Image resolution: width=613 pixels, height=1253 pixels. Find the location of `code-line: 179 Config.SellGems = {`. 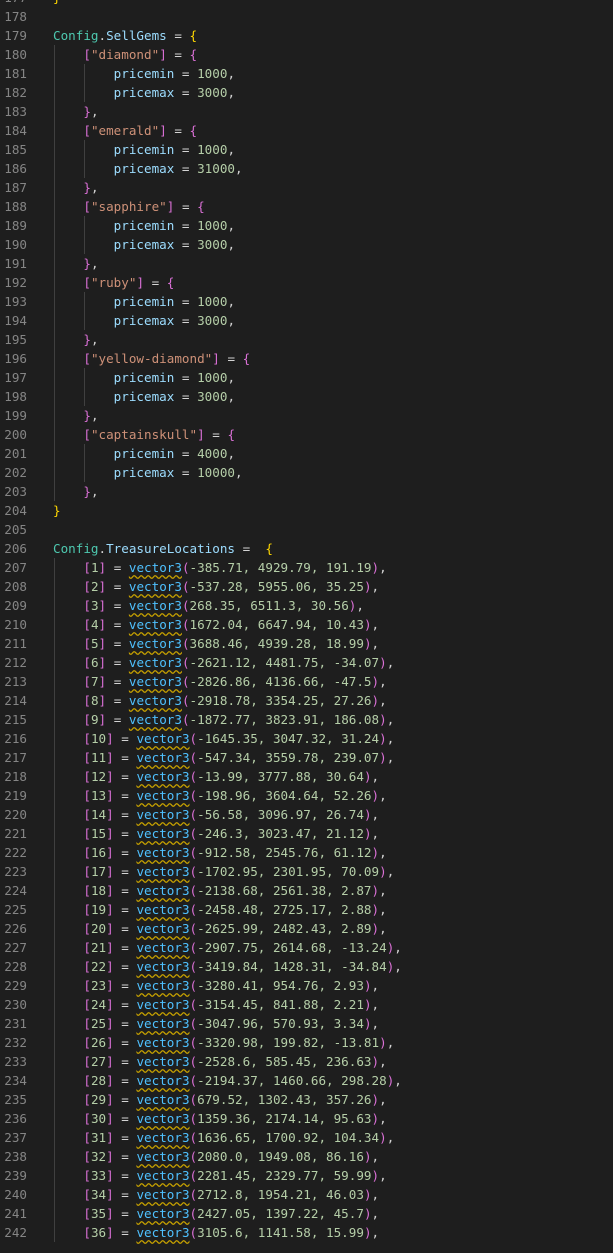

code-line: 179 Config.SellGems = { is located at coordinates (306, 35).